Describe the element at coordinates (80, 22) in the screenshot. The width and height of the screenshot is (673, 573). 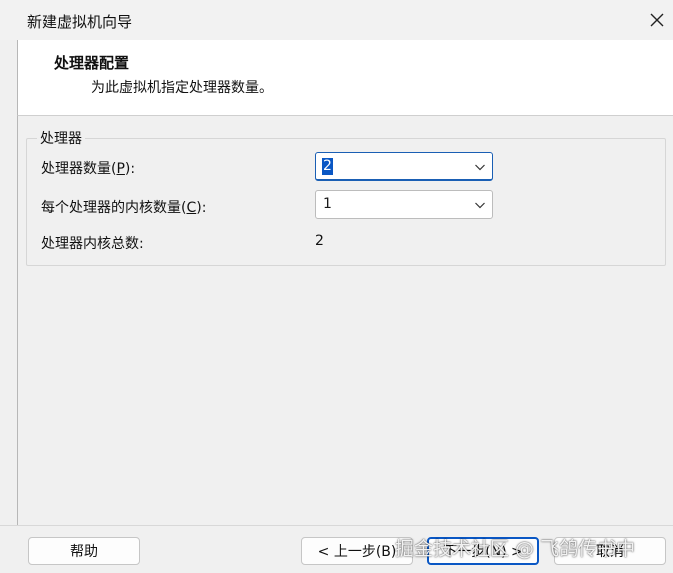
I see `window-title: 新建虚拟机向导` at that location.